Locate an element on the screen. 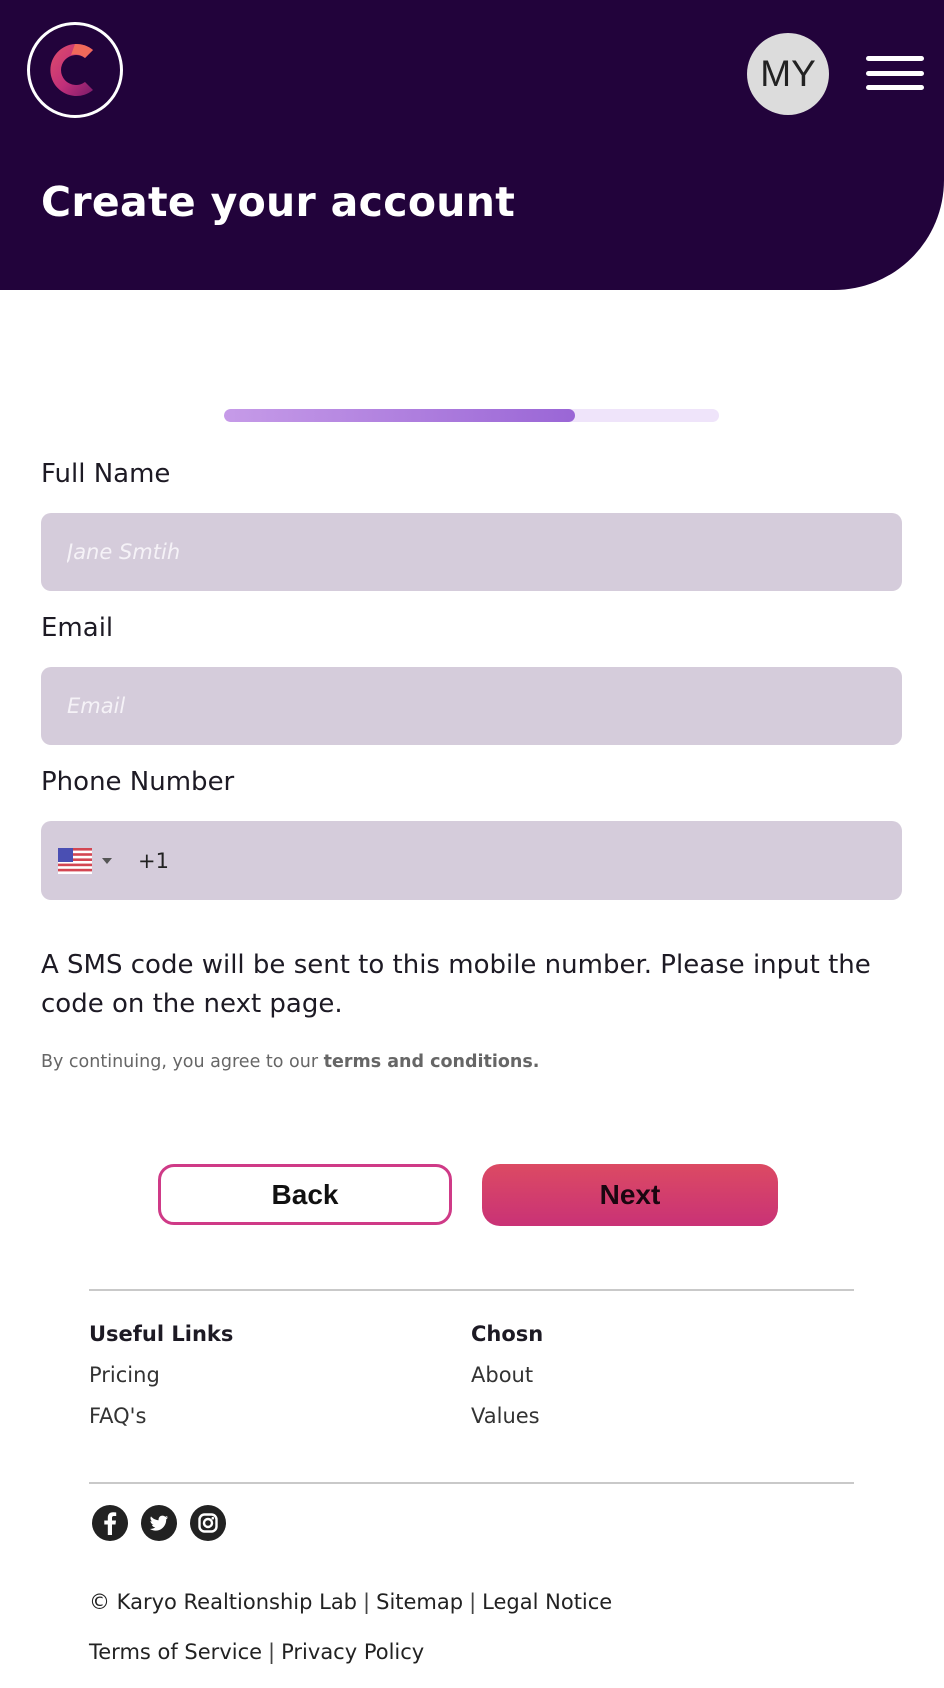  terms-of-service-link: Terms of Service is located at coordinates (175, 1652).